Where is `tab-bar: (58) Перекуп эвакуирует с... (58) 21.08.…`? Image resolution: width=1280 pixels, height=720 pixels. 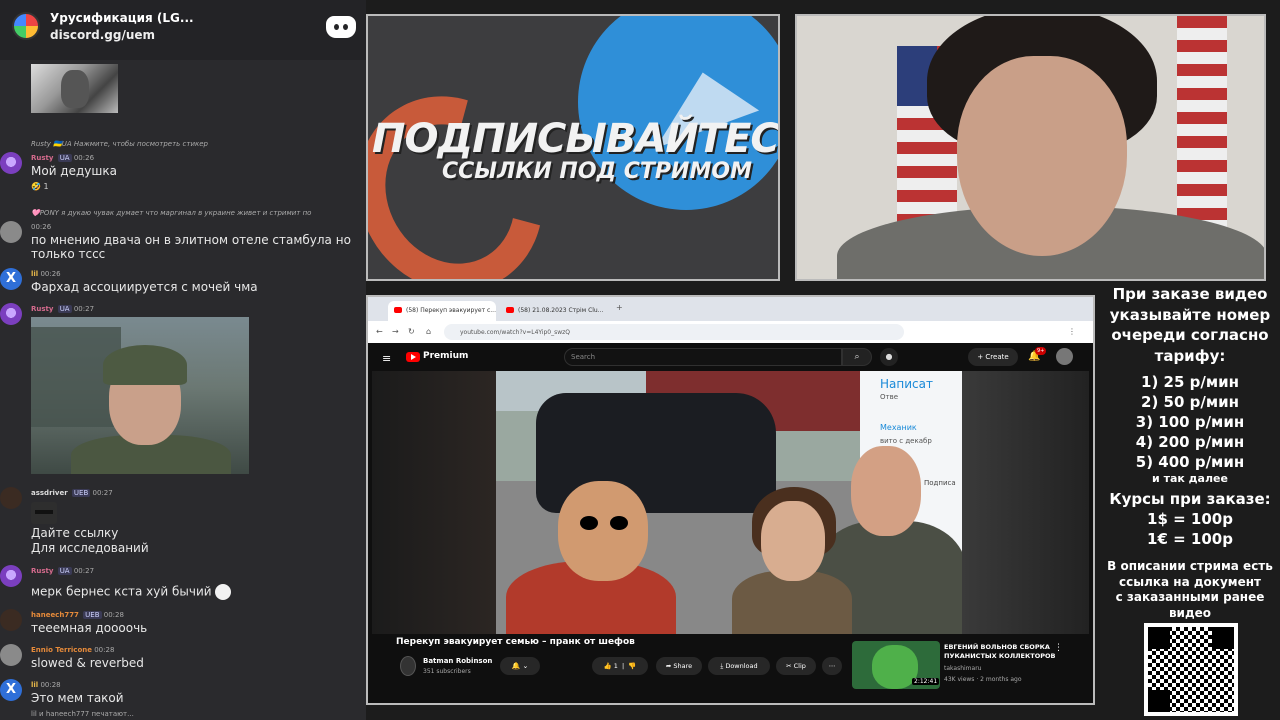
tab-bar: (58) Перекуп эвакуирует с... (58) 21.08.… is located at coordinates (730, 309).